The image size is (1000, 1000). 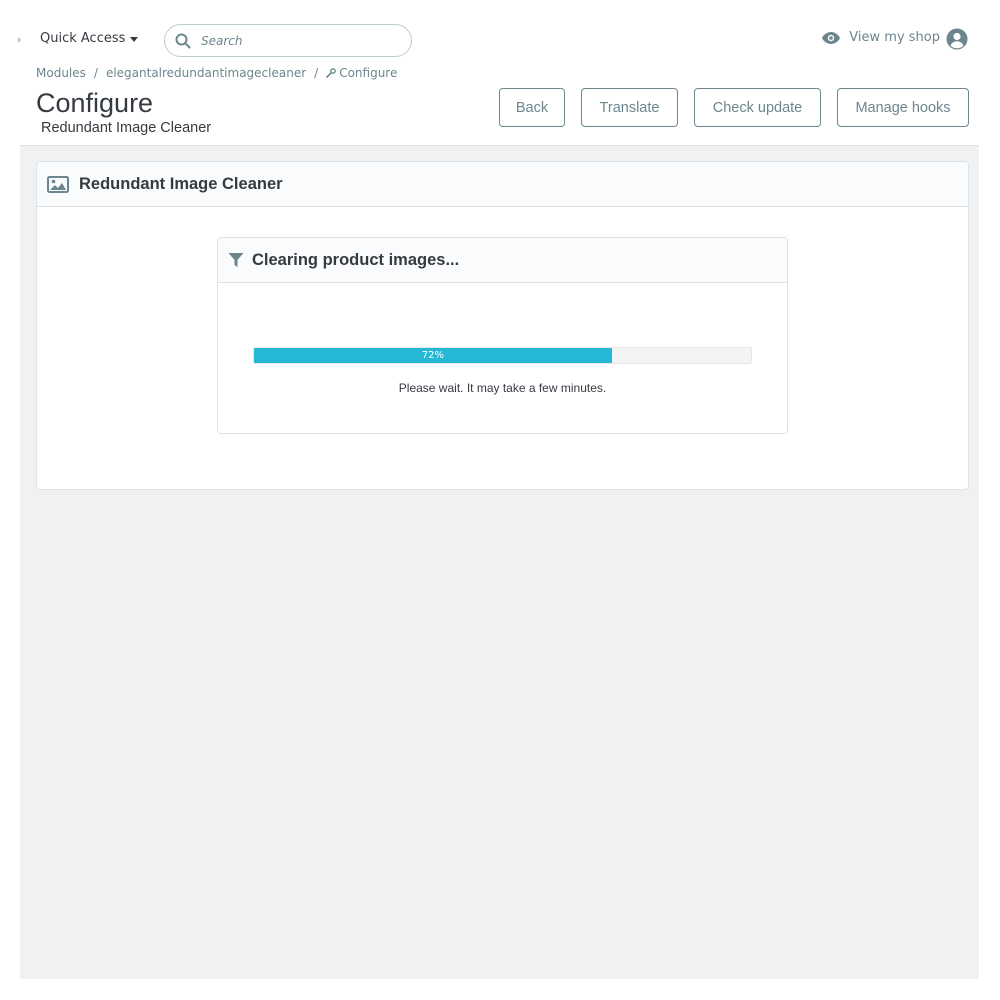 I want to click on progress-bar: 72%, so click(x=502, y=355).